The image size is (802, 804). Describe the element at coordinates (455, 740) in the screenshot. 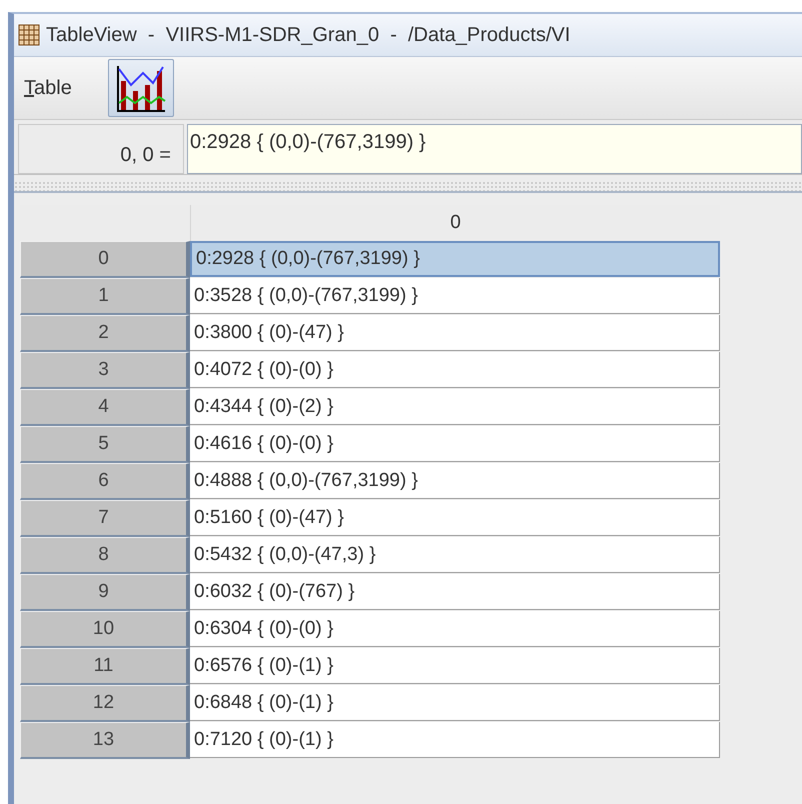

I see `table-cell: 0:7120 { (0)-(1) }` at that location.